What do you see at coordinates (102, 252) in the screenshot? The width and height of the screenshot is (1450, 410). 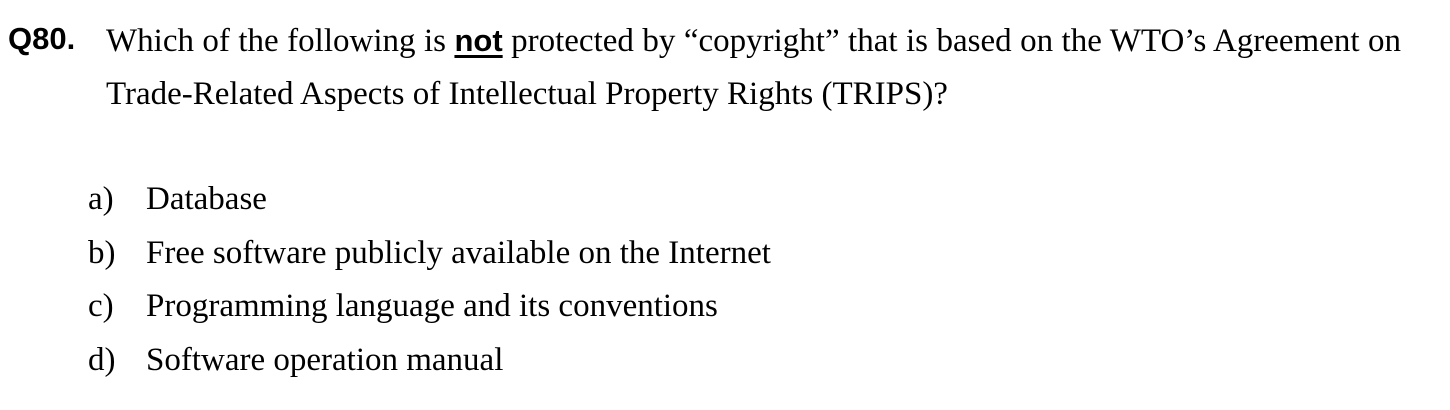 I see `option-letter: b)` at bounding box center [102, 252].